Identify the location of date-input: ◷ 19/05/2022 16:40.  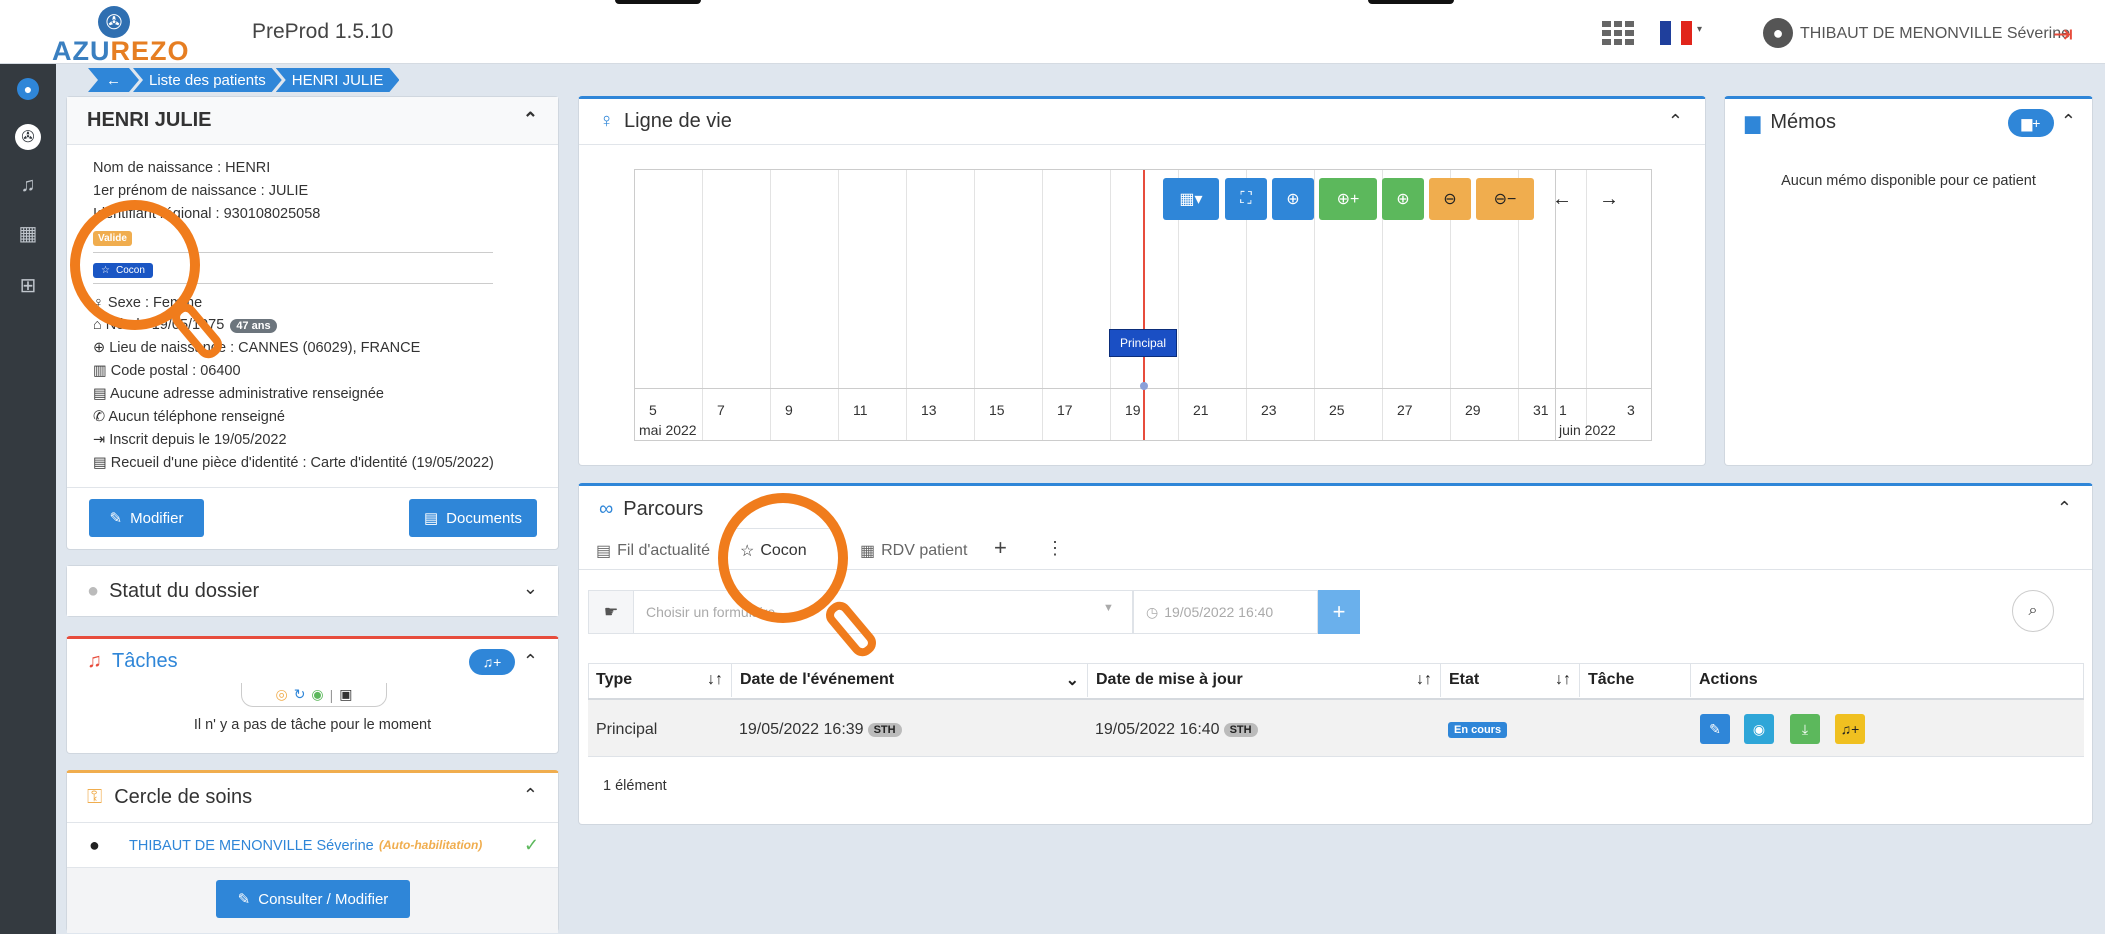
(1225, 612).